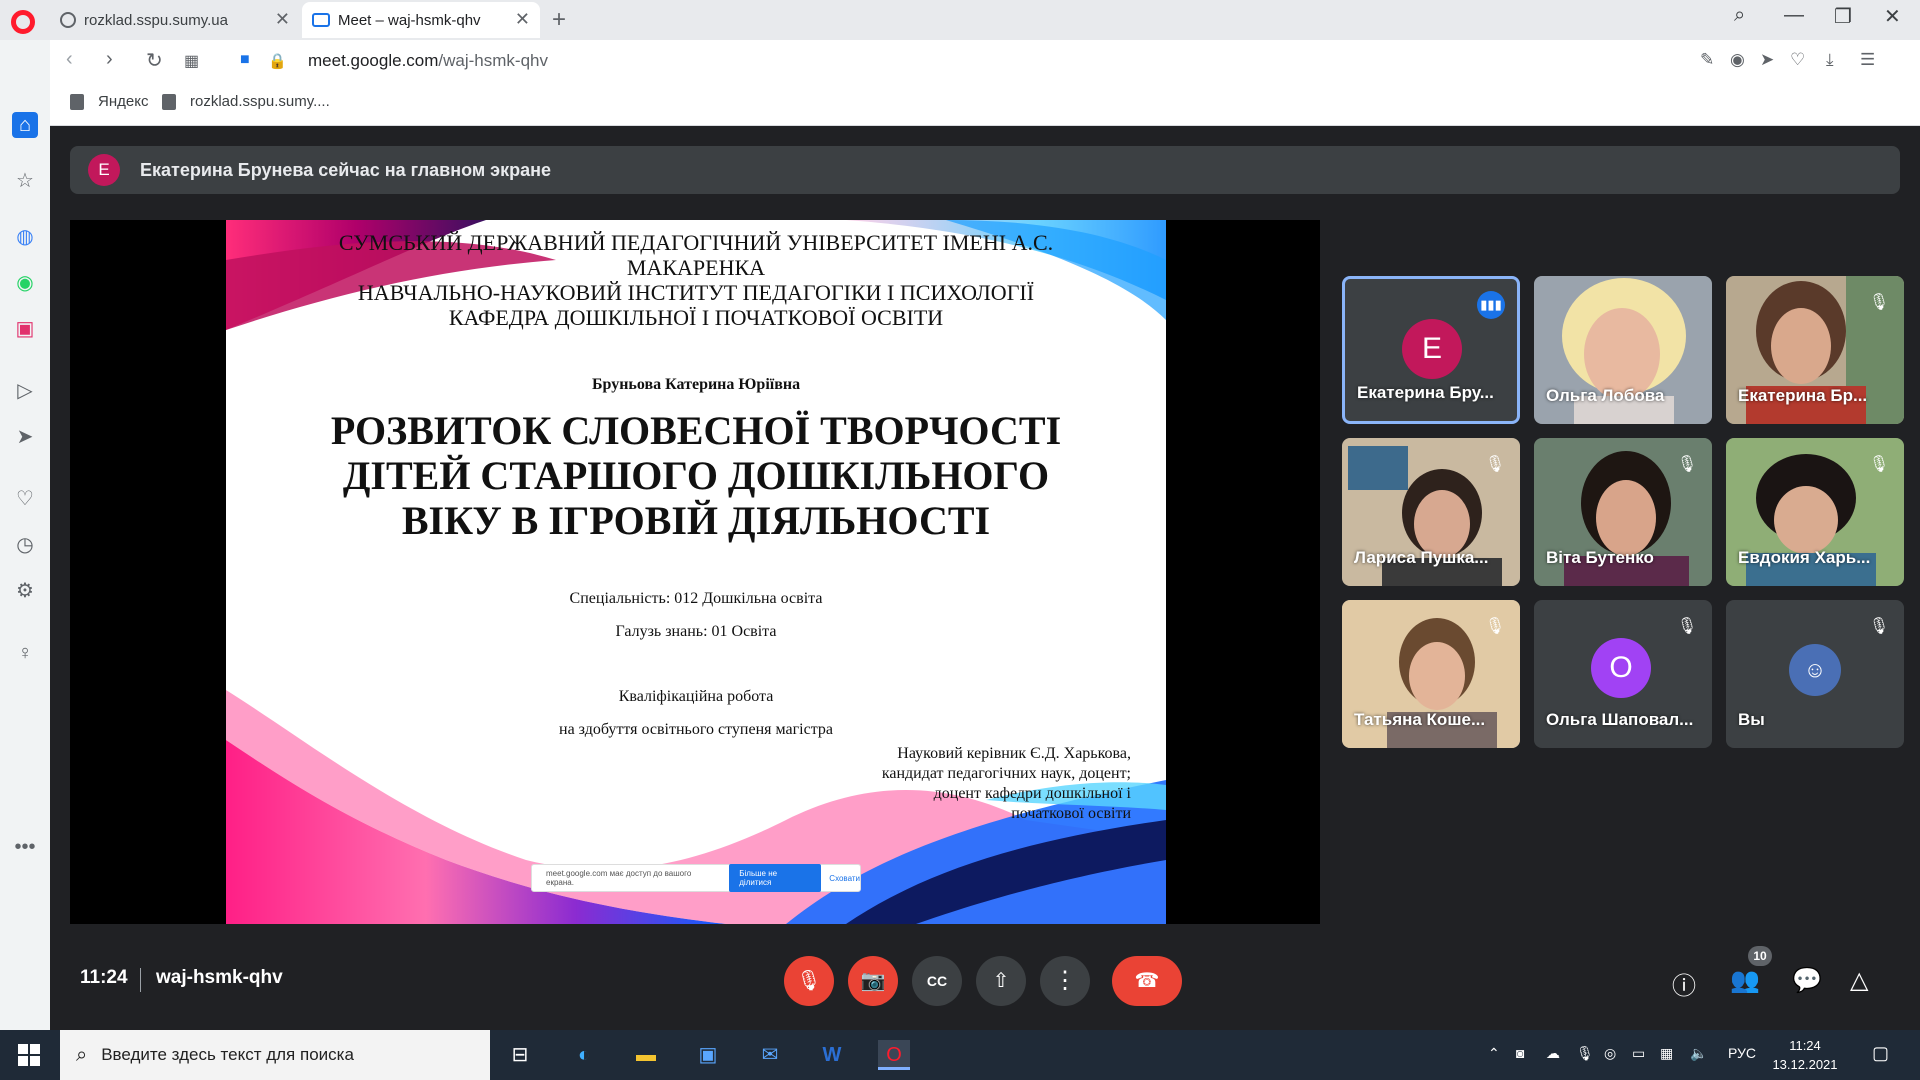 This screenshot has width=1920, height=1080. Describe the element at coordinates (25, 847) in the screenshot. I see `more-icon: •••` at that location.